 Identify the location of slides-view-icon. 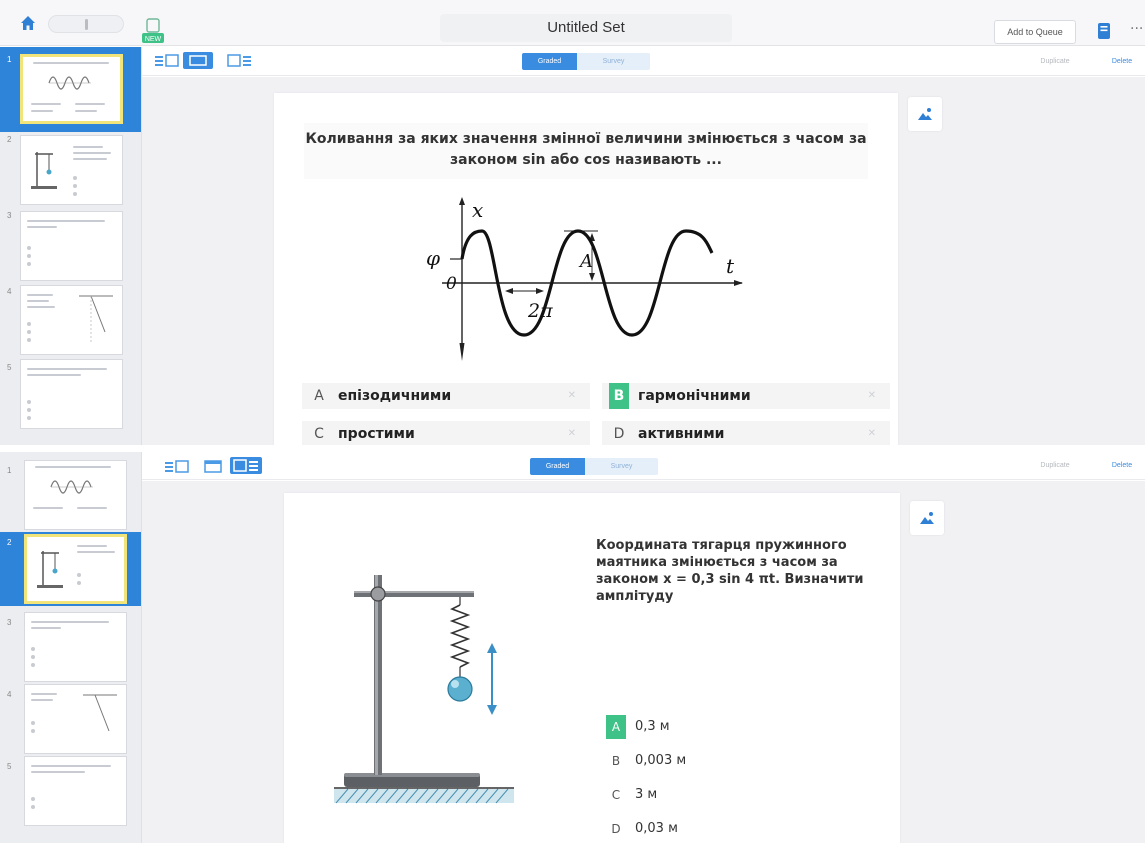
(1104, 31).